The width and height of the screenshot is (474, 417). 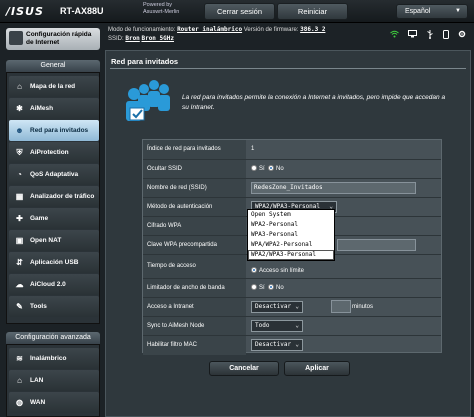 I want to click on sidebar-item-traffic-analyzer: ▦ Analizador de tráfico, so click(x=54, y=196).